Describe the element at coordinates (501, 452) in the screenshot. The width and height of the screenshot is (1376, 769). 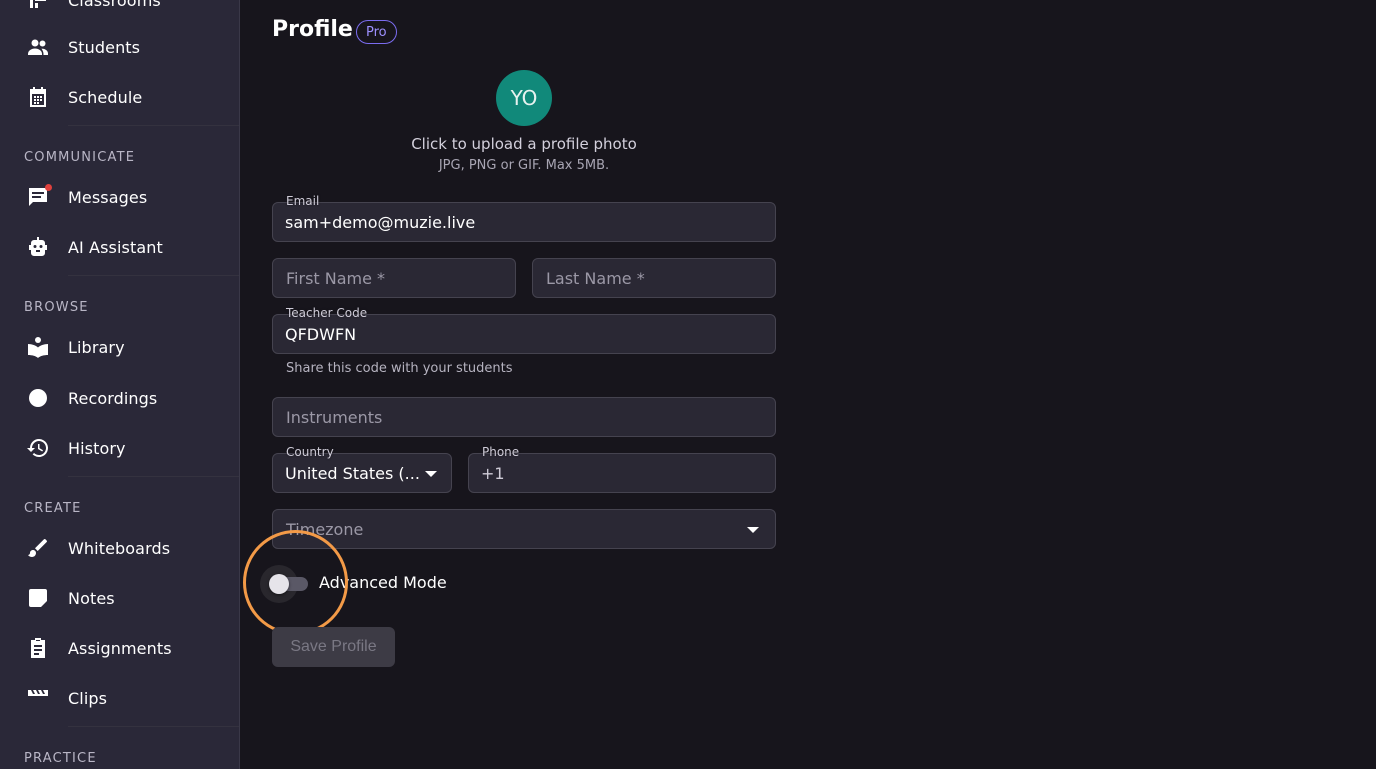
I see `phone-label: Phone` at that location.